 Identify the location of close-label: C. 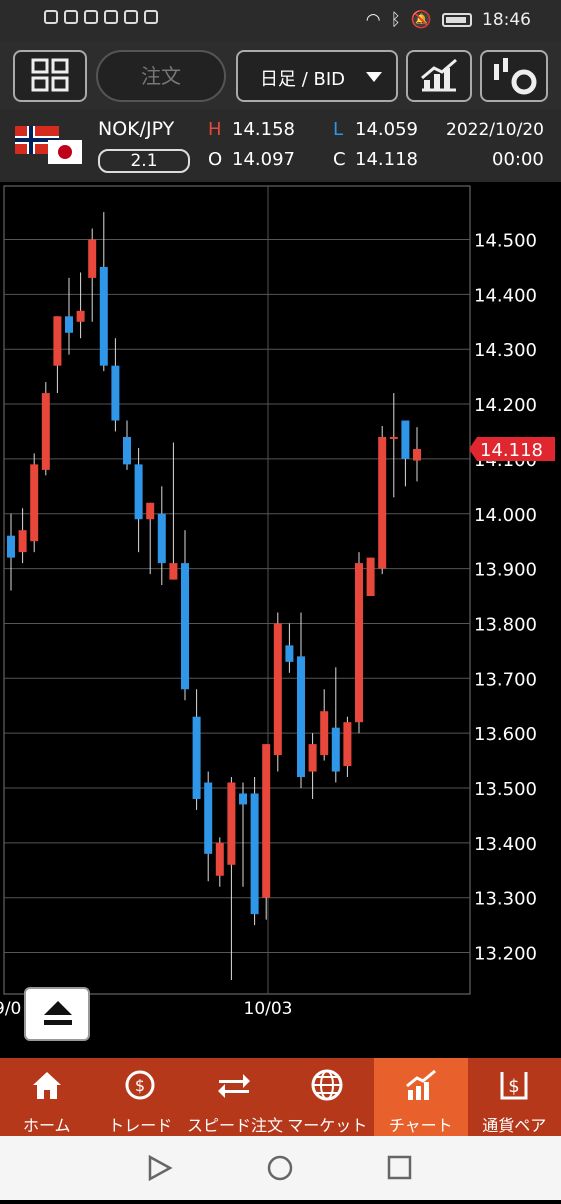
(339, 159).